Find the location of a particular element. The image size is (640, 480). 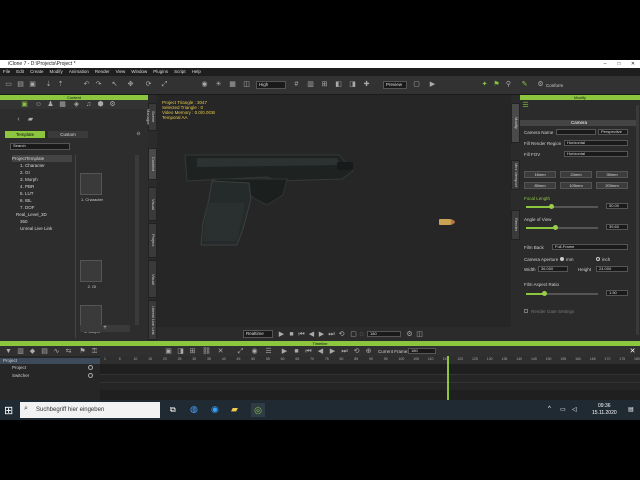

close-button: ✕ is located at coordinates (633, 64).